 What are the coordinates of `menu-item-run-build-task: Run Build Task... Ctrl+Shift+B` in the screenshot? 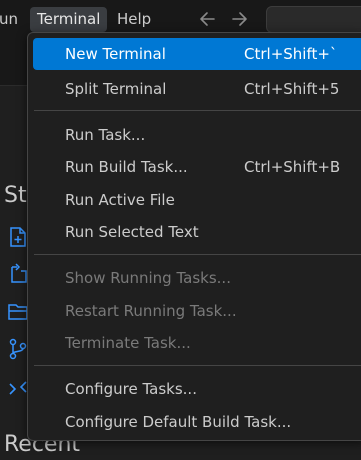 It's located at (197, 167).